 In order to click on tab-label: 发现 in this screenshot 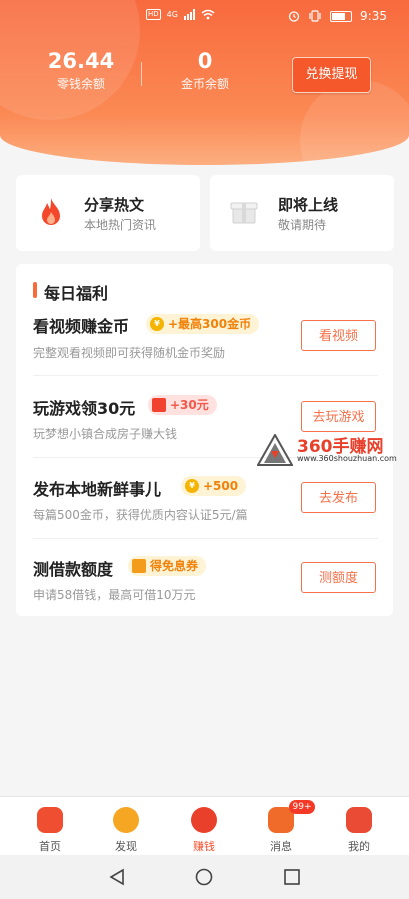, I will do `click(126, 846)`.